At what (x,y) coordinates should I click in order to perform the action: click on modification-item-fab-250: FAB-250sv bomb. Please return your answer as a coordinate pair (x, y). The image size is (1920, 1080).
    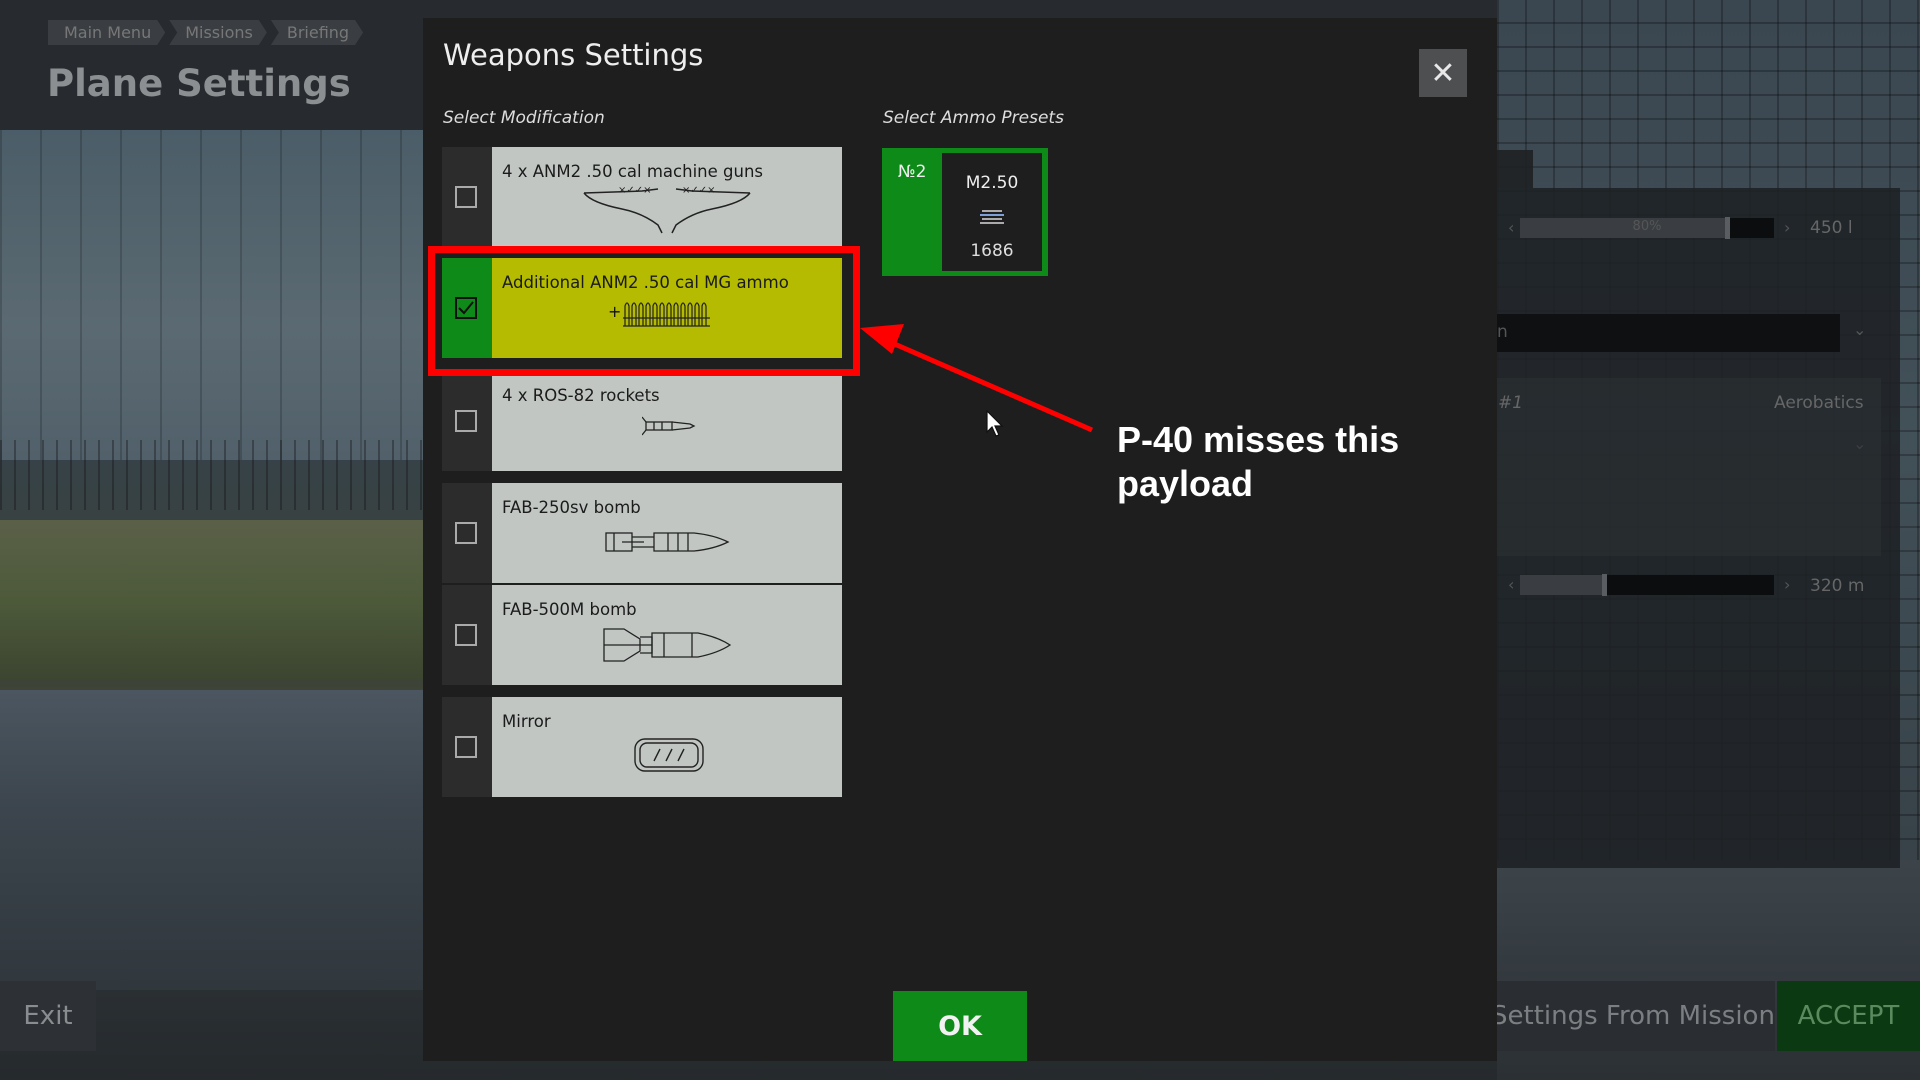
    Looking at the image, I should click on (642, 533).